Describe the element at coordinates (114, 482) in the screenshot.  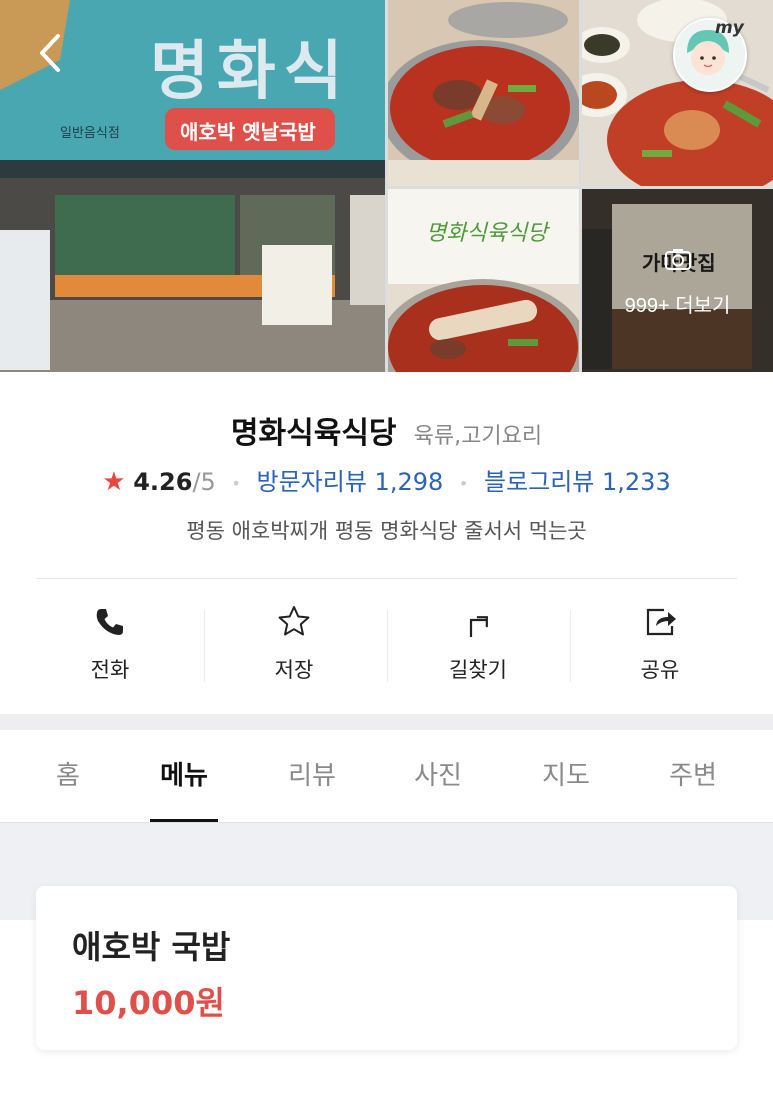
I see `rating-star-icon: ★` at that location.